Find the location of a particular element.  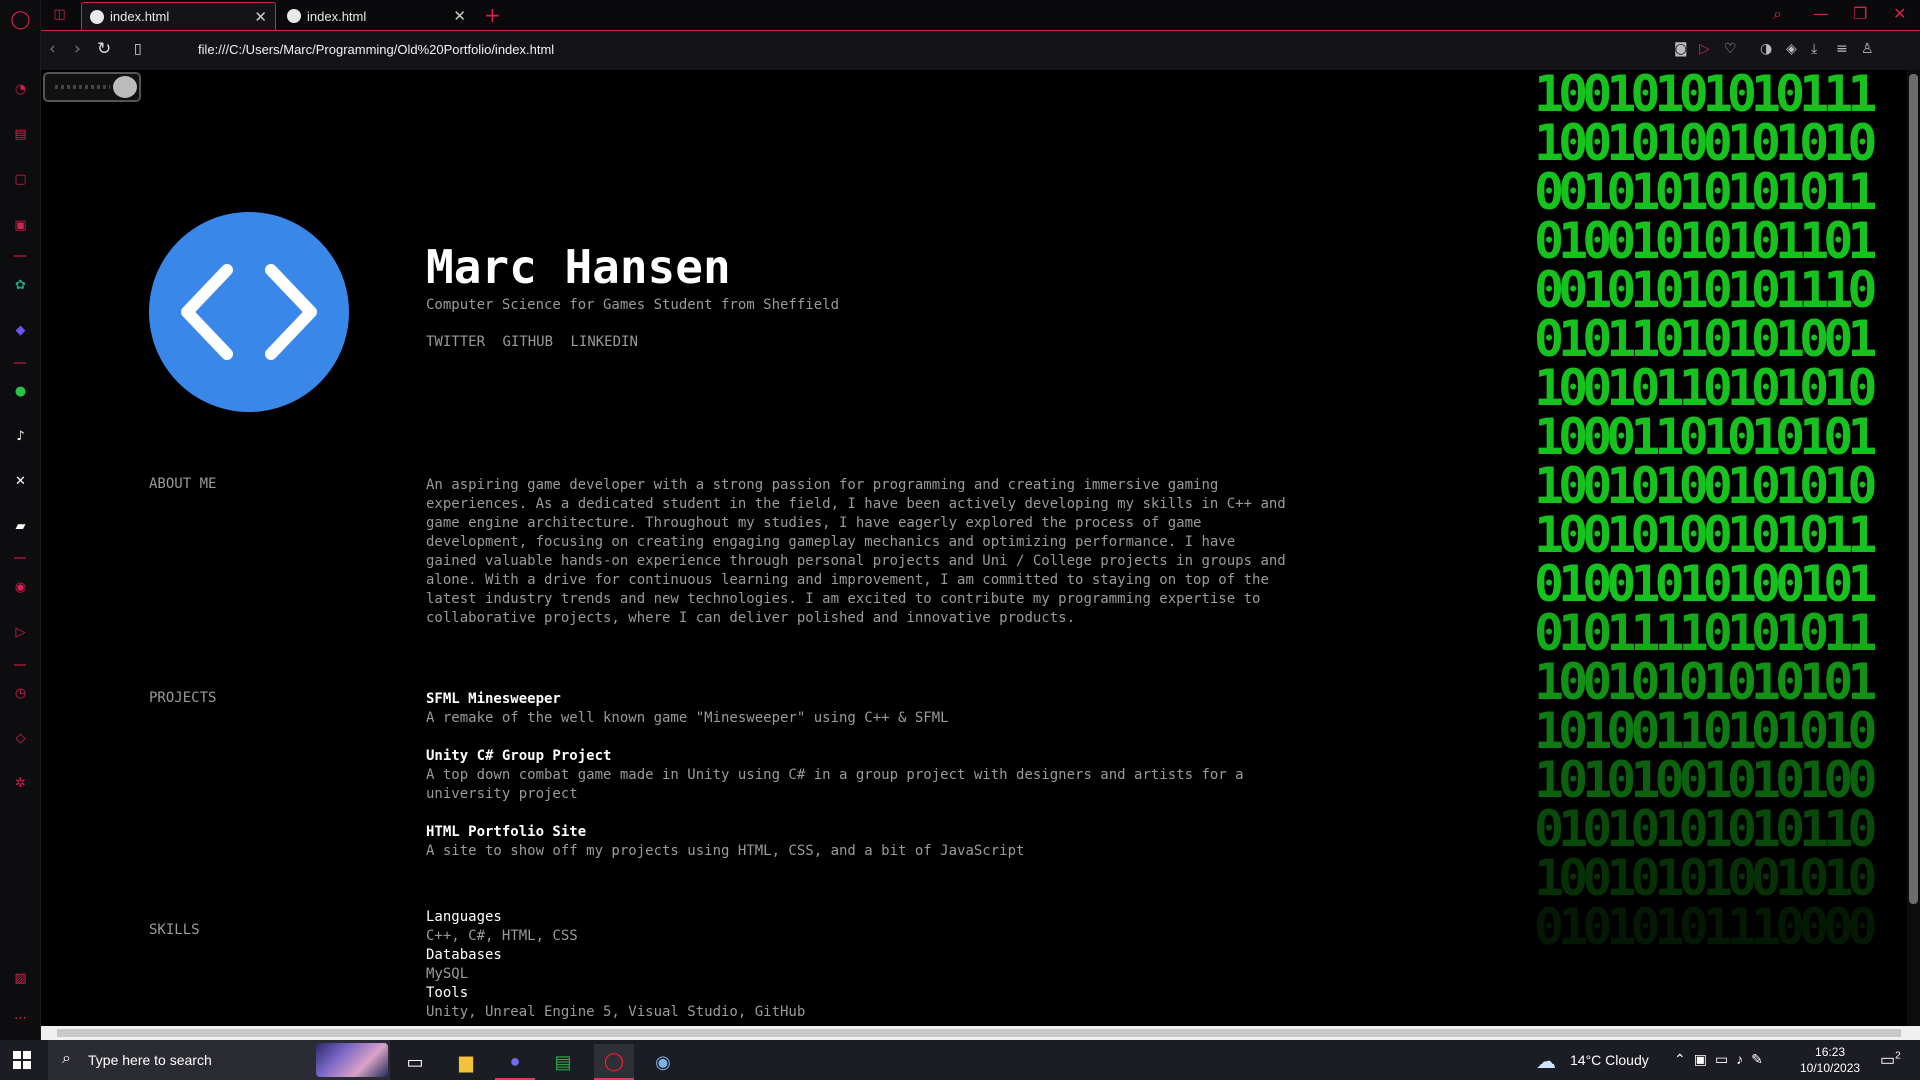

horizontal-scrollbar is located at coordinates (980, 1033).